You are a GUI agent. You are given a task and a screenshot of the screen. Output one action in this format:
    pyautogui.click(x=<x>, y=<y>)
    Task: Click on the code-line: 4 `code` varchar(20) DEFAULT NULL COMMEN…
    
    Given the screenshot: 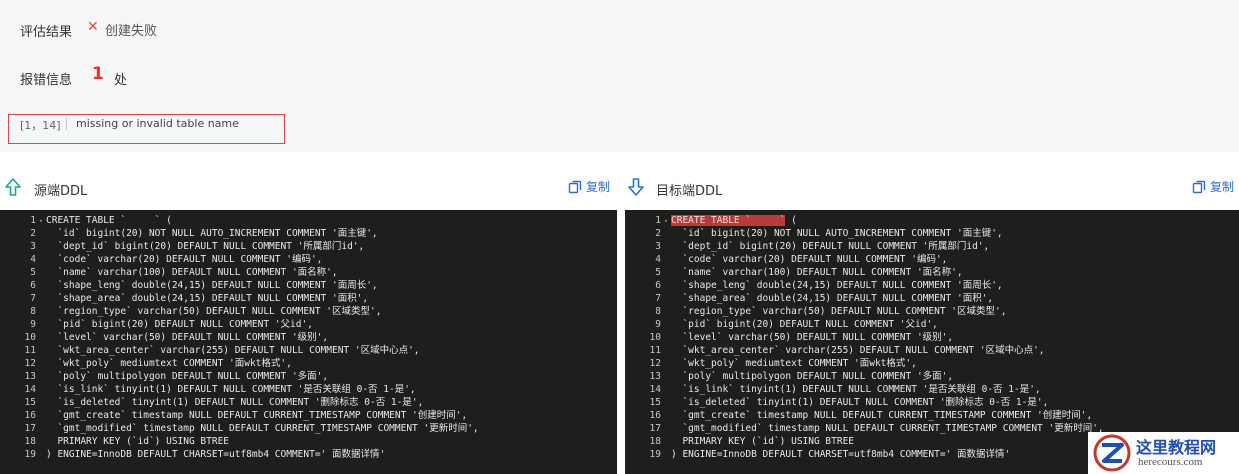 What is the action you would take?
    pyautogui.click(x=786, y=259)
    